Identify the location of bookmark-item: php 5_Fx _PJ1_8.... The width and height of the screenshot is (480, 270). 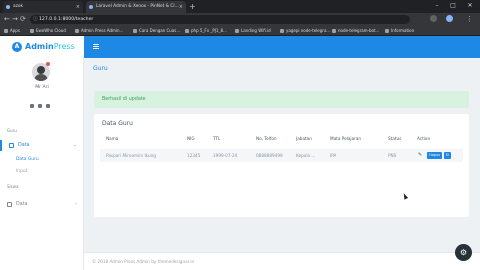
(206, 31).